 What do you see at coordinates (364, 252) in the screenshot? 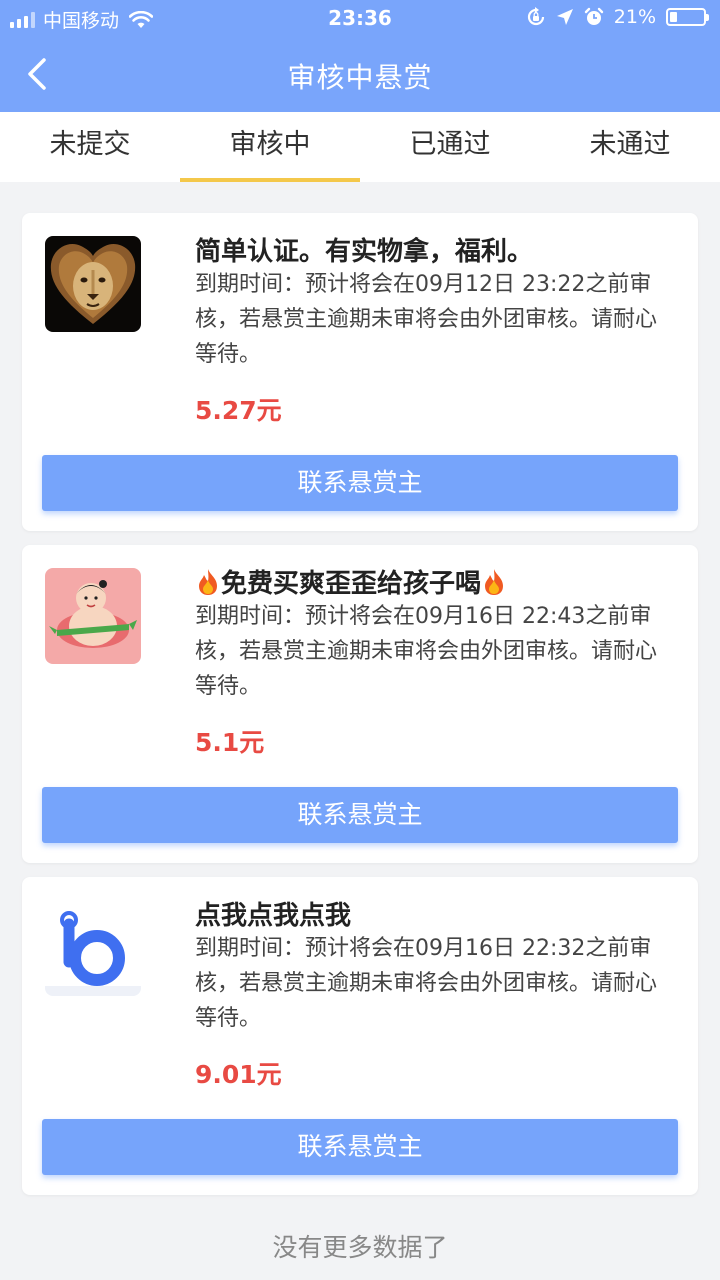
I see `card-title: 简单认证。有实物拿，福利。` at bounding box center [364, 252].